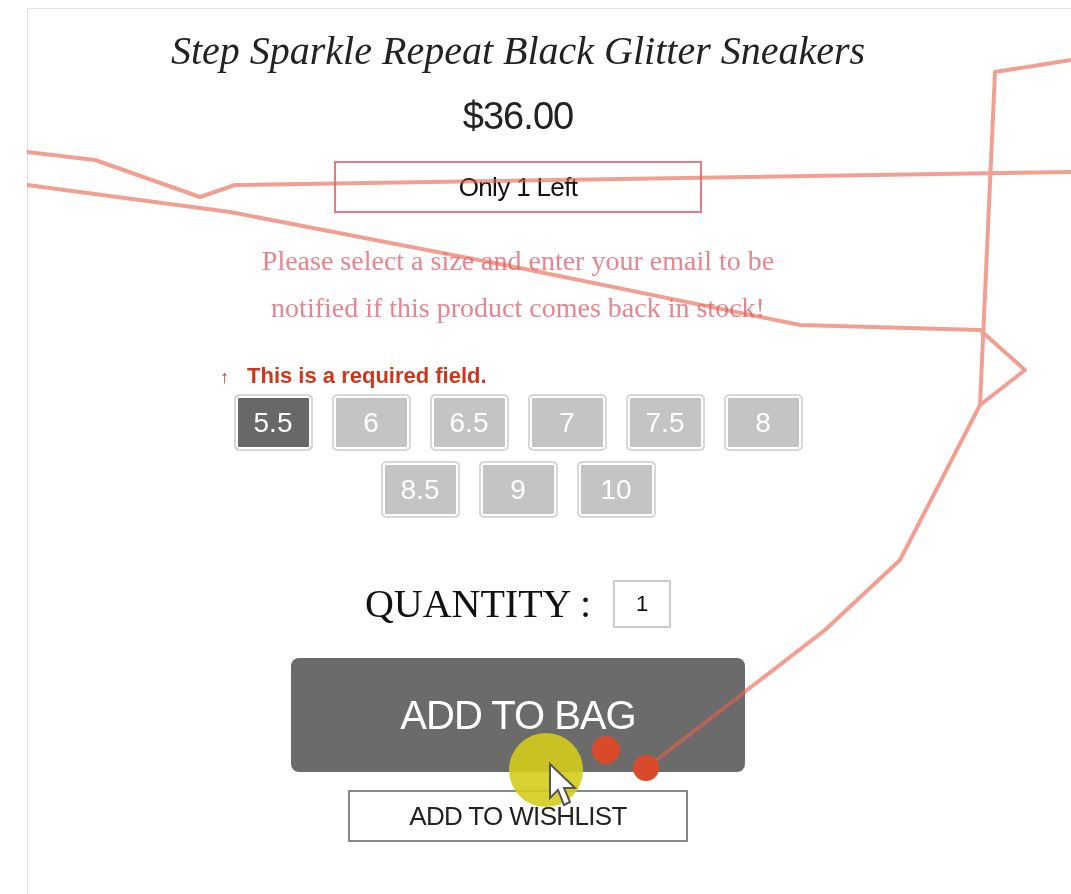  What do you see at coordinates (420, 489) in the screenshot?
I see `size-option: 8.5` at bounding box center [420, 489].